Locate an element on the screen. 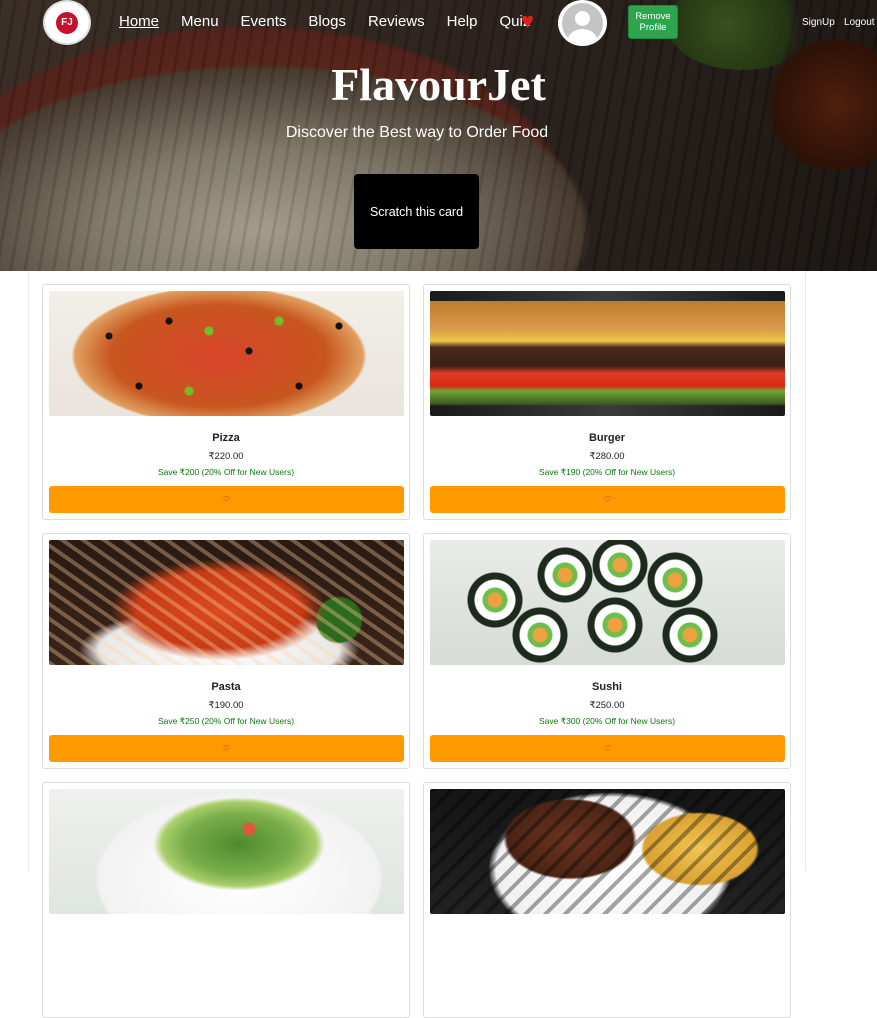 The height and width of the screenshot is (1018, 877). salad-image is located at coordinates (226, 851).